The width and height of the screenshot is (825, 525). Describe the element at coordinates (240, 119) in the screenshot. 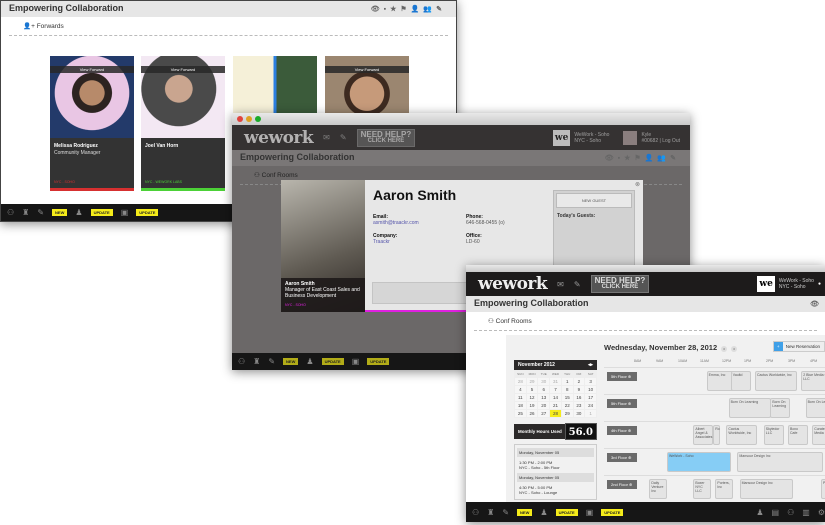

I see `close-button` at that location.